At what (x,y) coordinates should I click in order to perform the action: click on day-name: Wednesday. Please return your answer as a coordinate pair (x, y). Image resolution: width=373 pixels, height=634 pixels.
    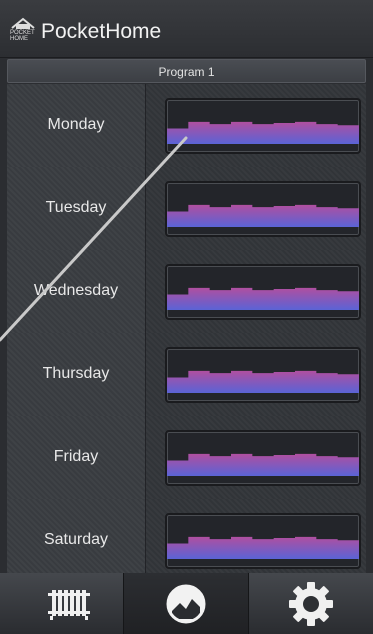
    Looking at the image, I should click on (76, 290).